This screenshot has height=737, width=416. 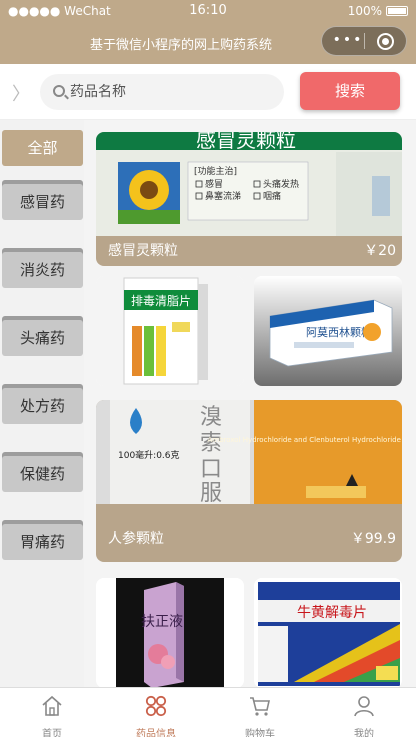 I want to click on tab-mine: 我的, so click(x=364, y=712).